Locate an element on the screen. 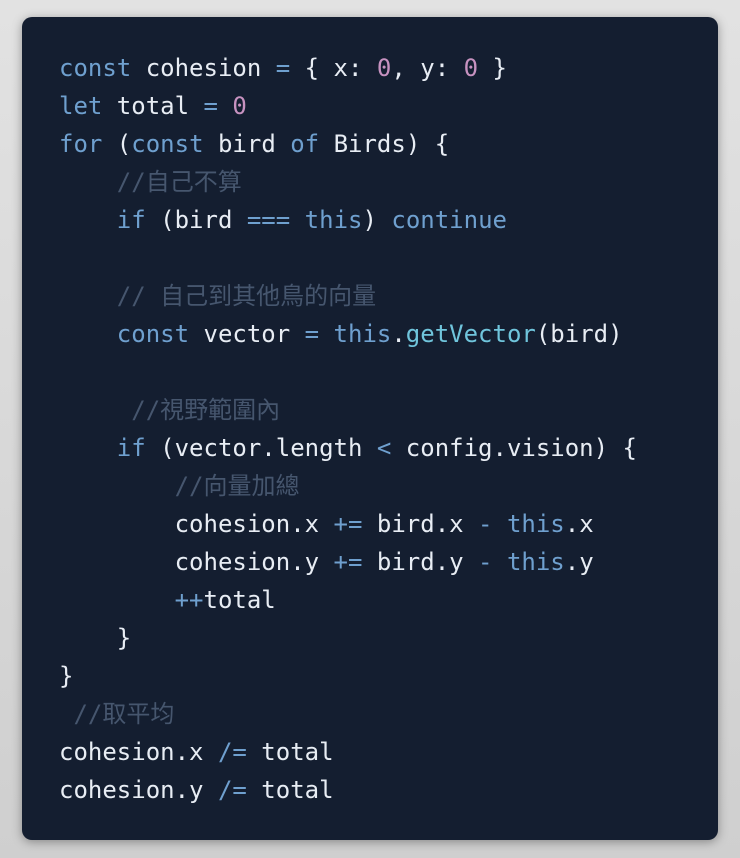  code-text-token: (vector.length is located at coordinates (261, 448).